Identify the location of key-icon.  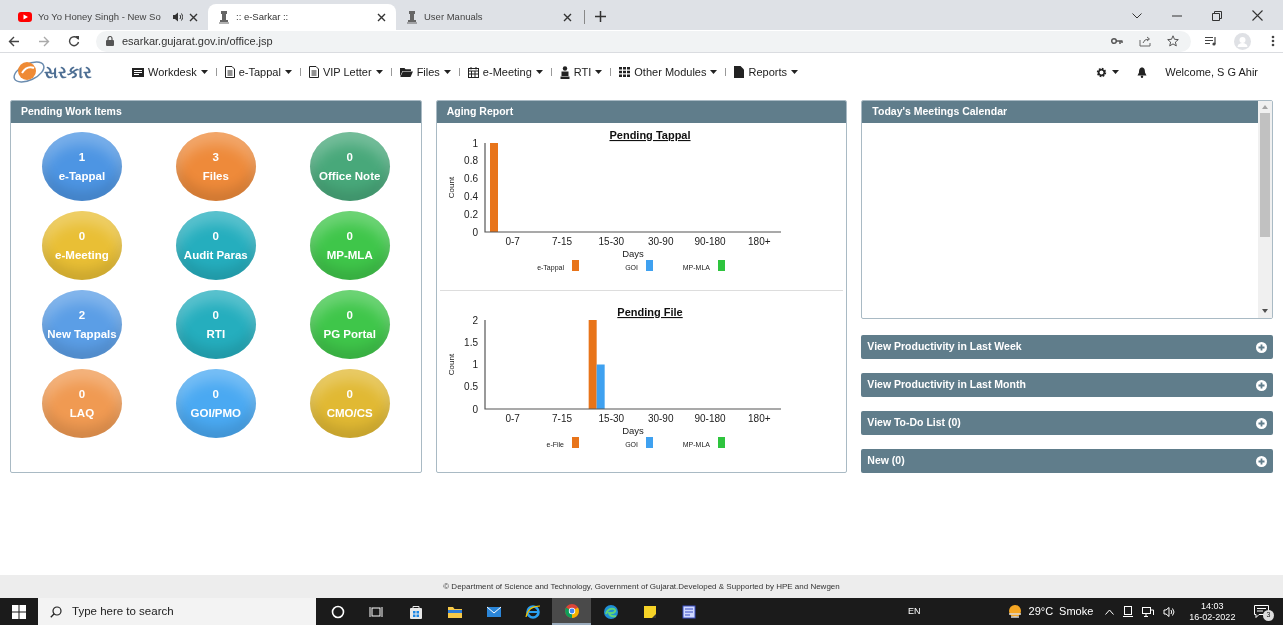
(1117, 41).